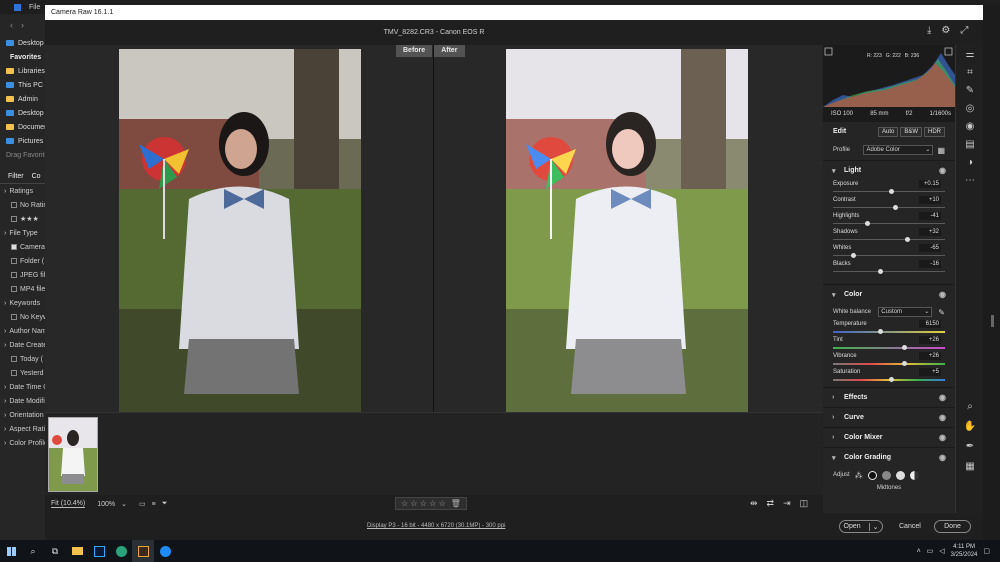 Image resolution: width=1000 pixels, height=562 pixels. What do you see at coordinates (22, 43) in the screenshot?
I see `explorer-item: Desktop` at bounding box center [22, 43].